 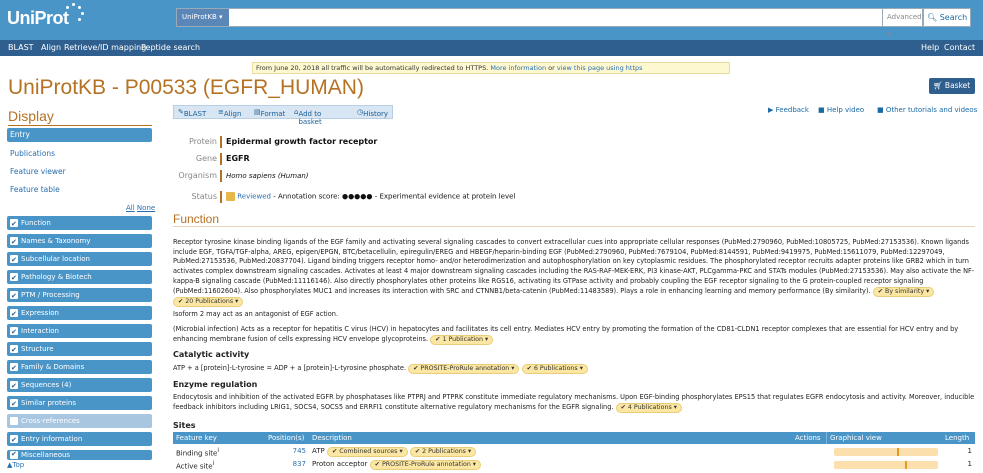 What do you see at coordinates (788, 110) in the screenshot?
I see `feedback-link: ▶ Feedback` at bounding box center [788, 110].